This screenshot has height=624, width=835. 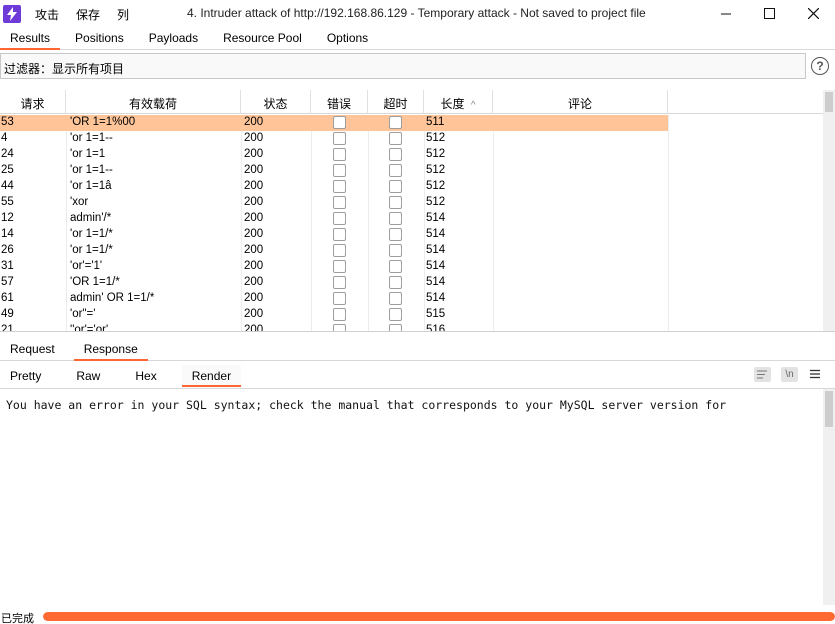 I want to click on col-header-timeout: 超时, so click(x=396, y=102).